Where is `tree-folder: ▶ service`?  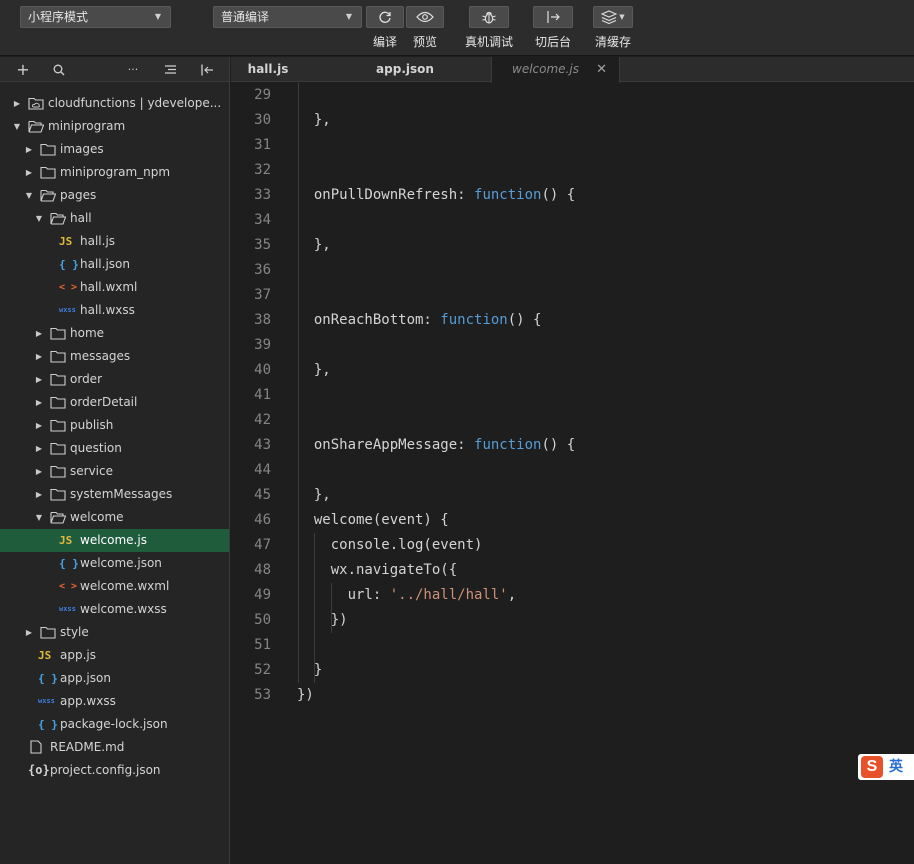
tree-folder: ▶ service is located at coordinates (114, 471).